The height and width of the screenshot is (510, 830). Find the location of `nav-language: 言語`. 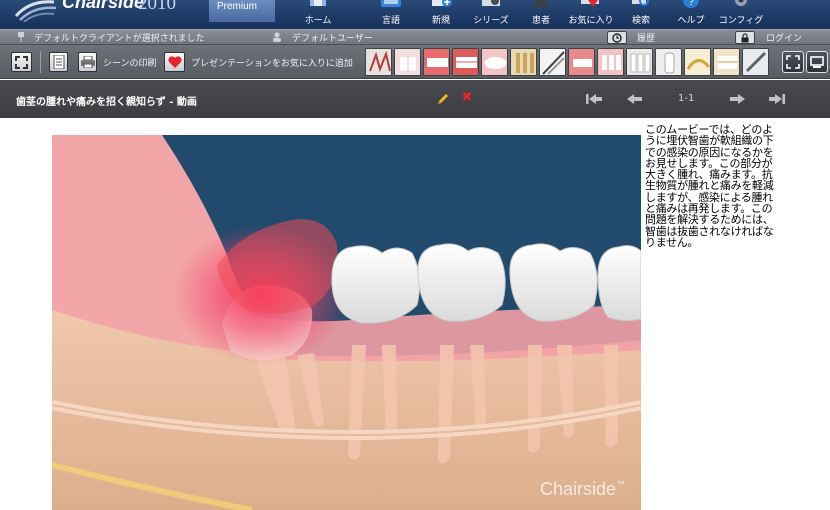

nav-language: 言語 is located at coordinates (391, 14).